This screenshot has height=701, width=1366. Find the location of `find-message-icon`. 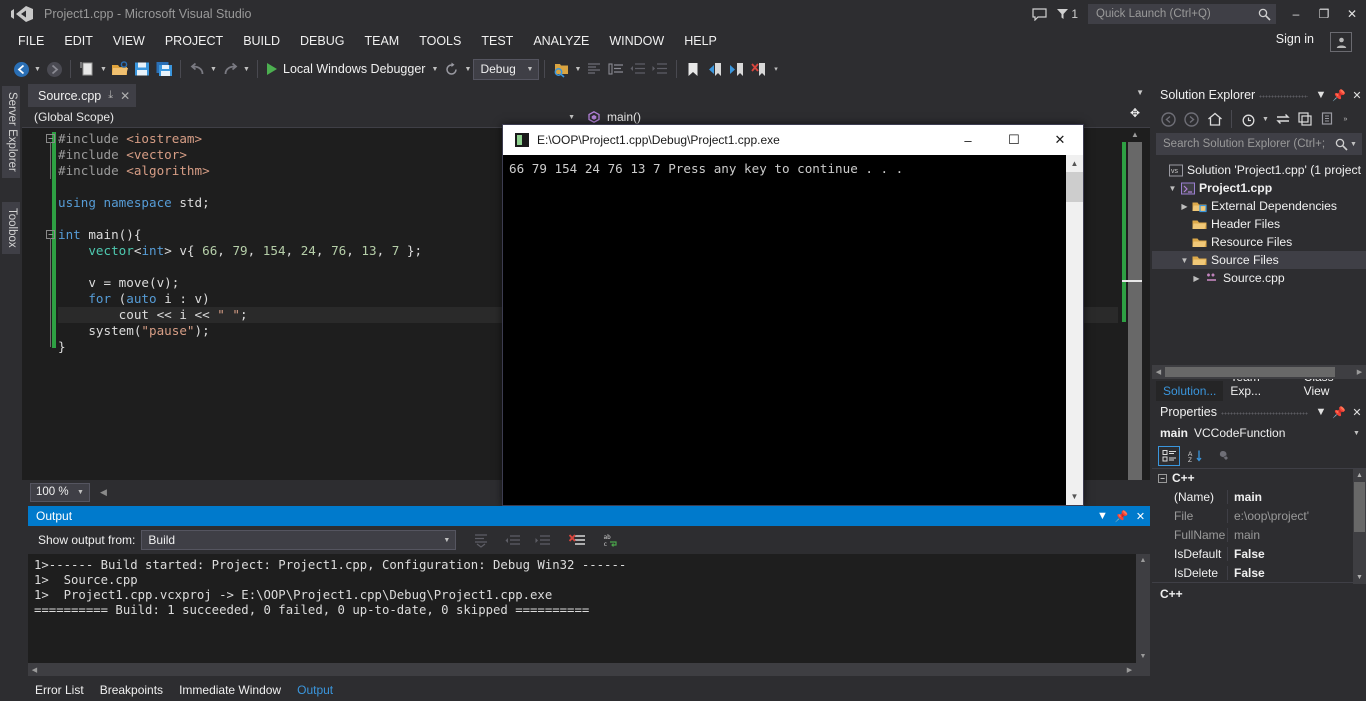

find-message-icon is located at coordinates (481, 540).